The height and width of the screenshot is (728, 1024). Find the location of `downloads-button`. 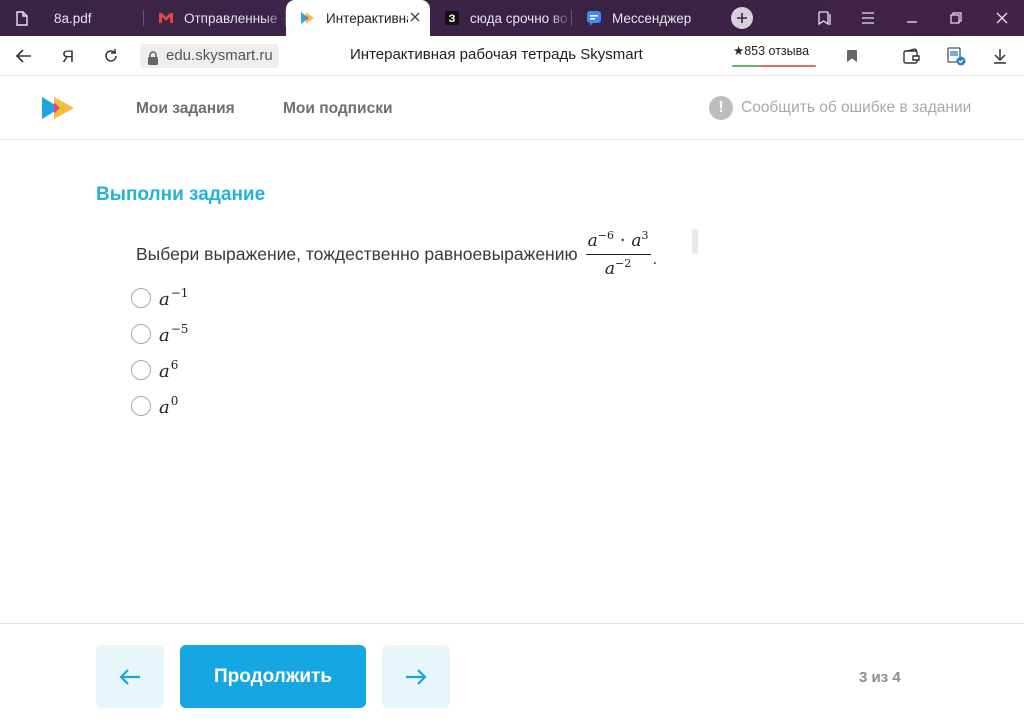

downloads-button is located at coordinates (1000, 56).